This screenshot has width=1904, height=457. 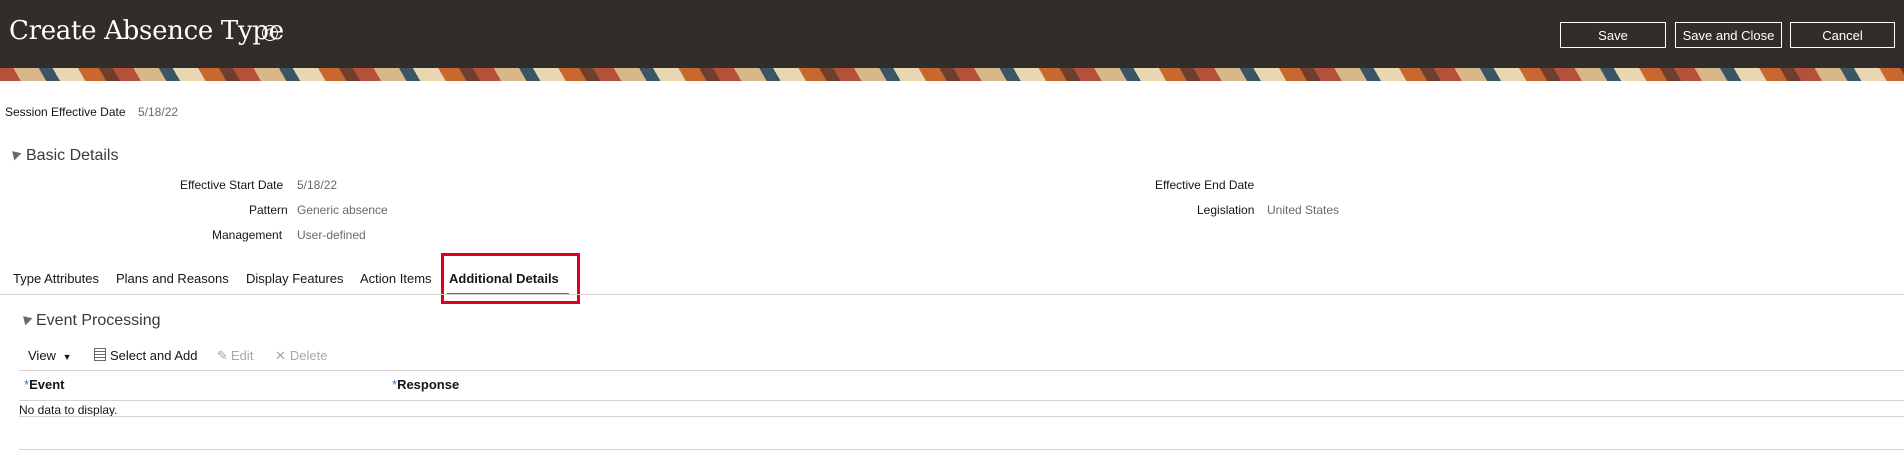 What do you see at coordinates (510, 278) in the screenshot?
I see `highlight-annotation` at bounding box center [510, 278].